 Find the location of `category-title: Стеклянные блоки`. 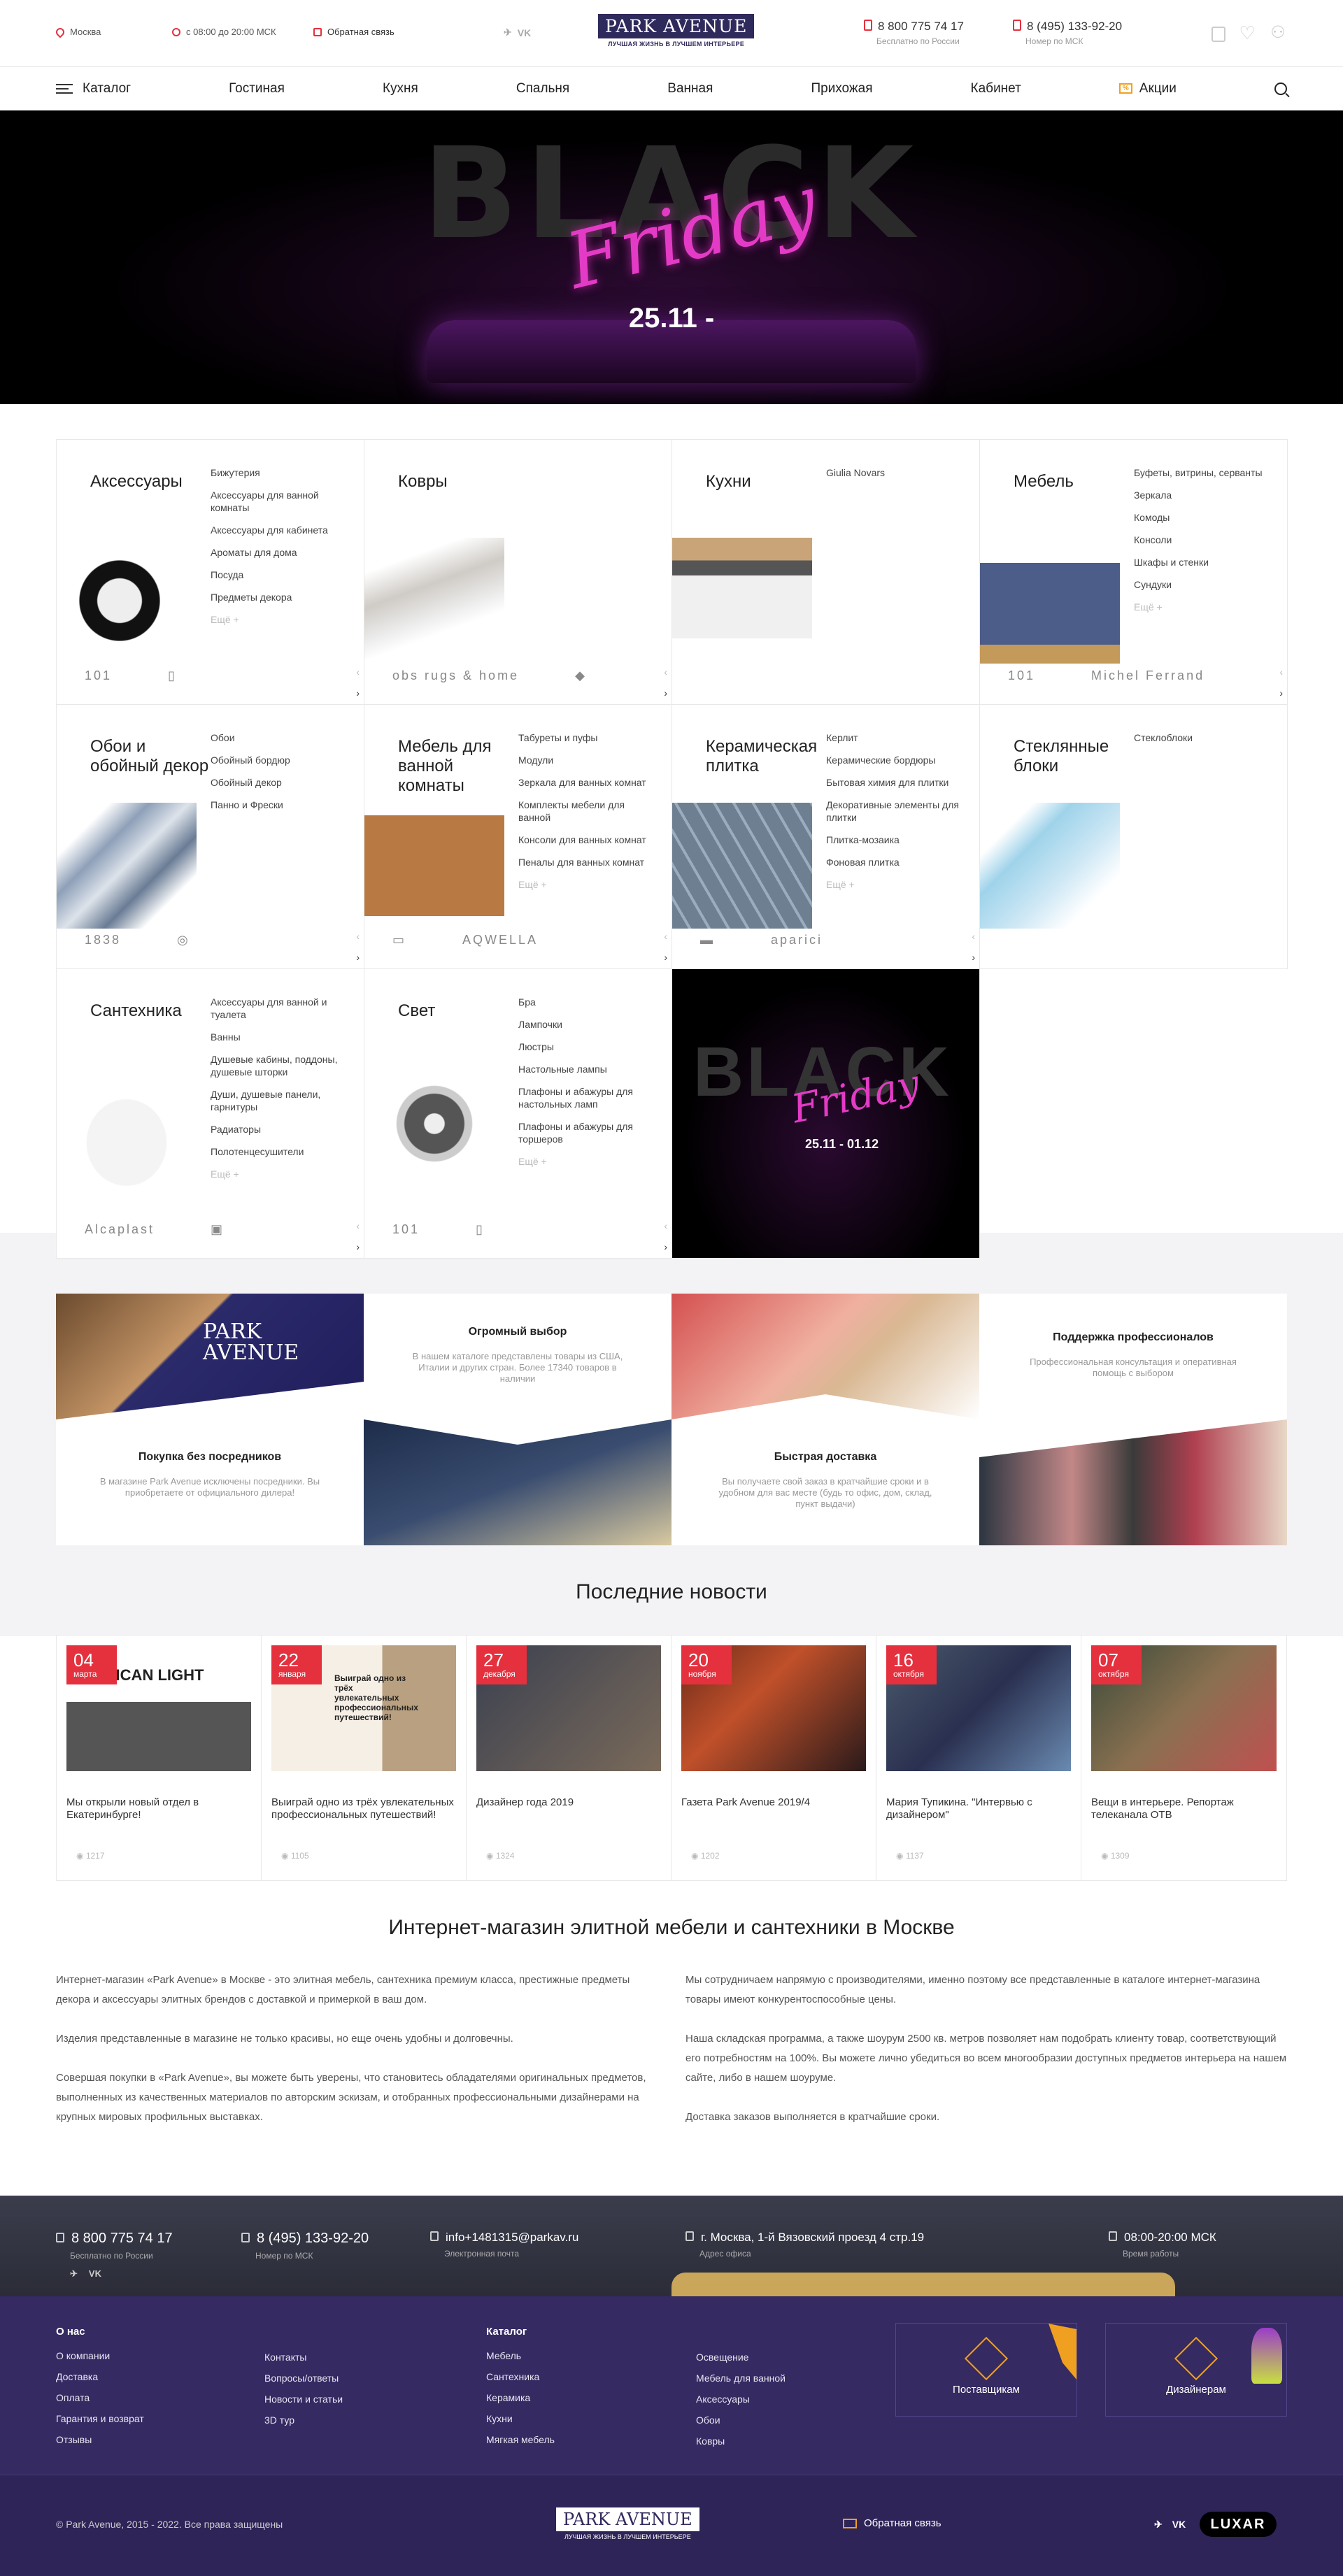

category-title: Стеклянные блоки is located at coordinates (1073, 756).